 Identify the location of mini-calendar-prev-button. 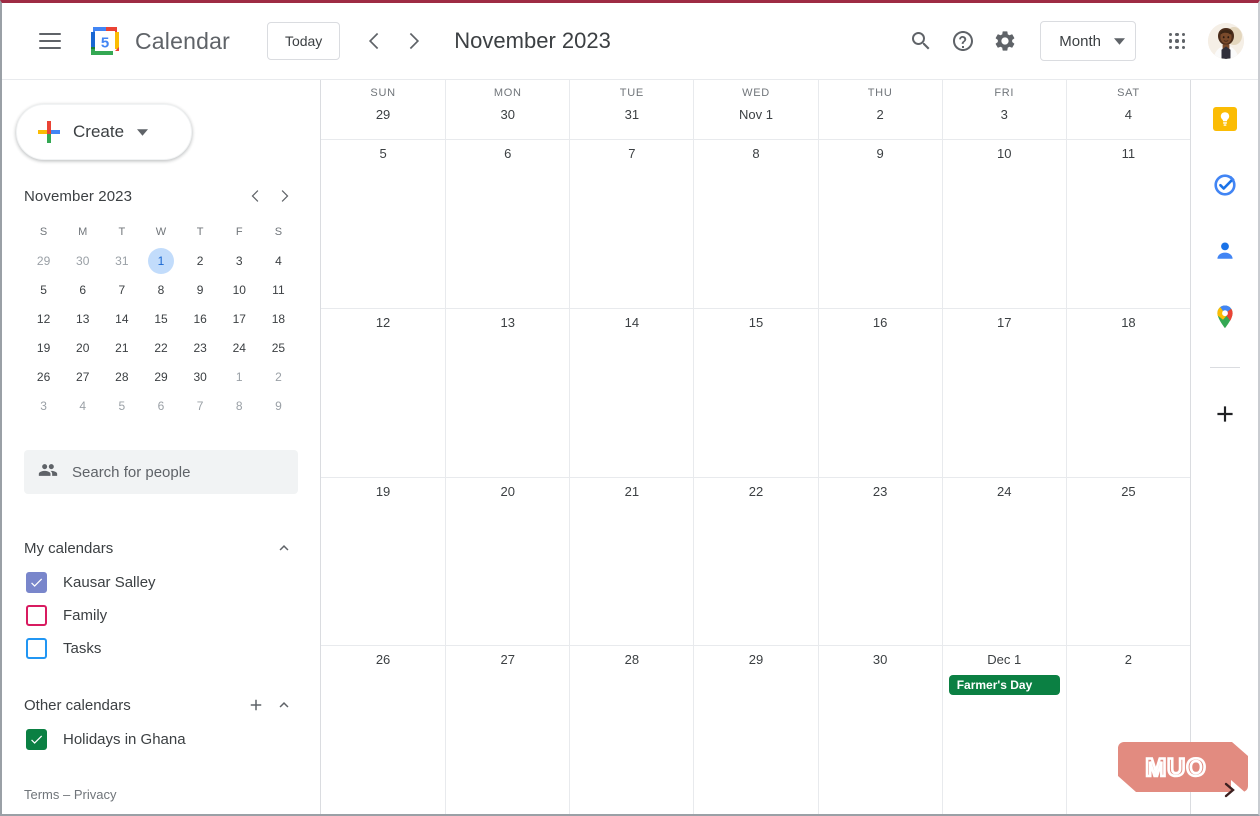
(256, 196).